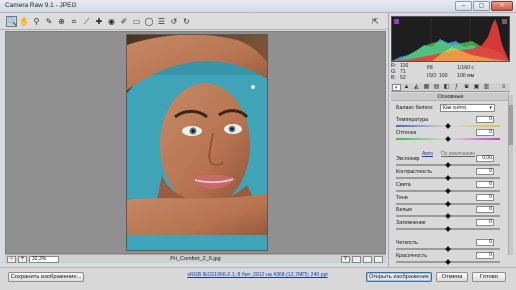 Image resolution: width=516 pixels, height=290 pixels. I want to click on tab-hsl-icon: ▦, so click(426, 87).